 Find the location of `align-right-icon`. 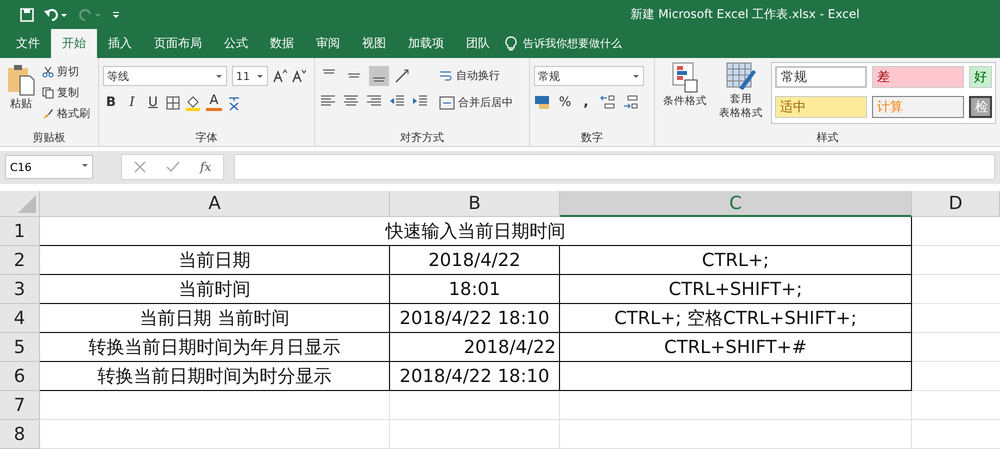

align-right-icon is located at coordinates (374, 101).